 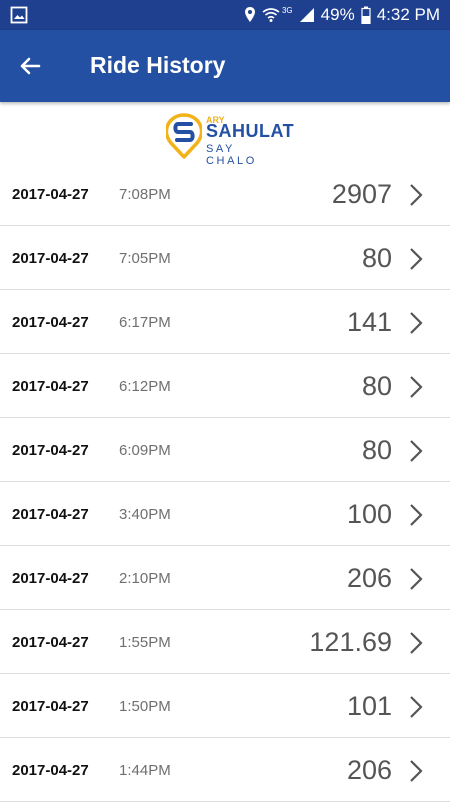 What do you see at coordinates (19, 17) in the screenshot?
I see `image-icon` at bounding box center [19, 17].